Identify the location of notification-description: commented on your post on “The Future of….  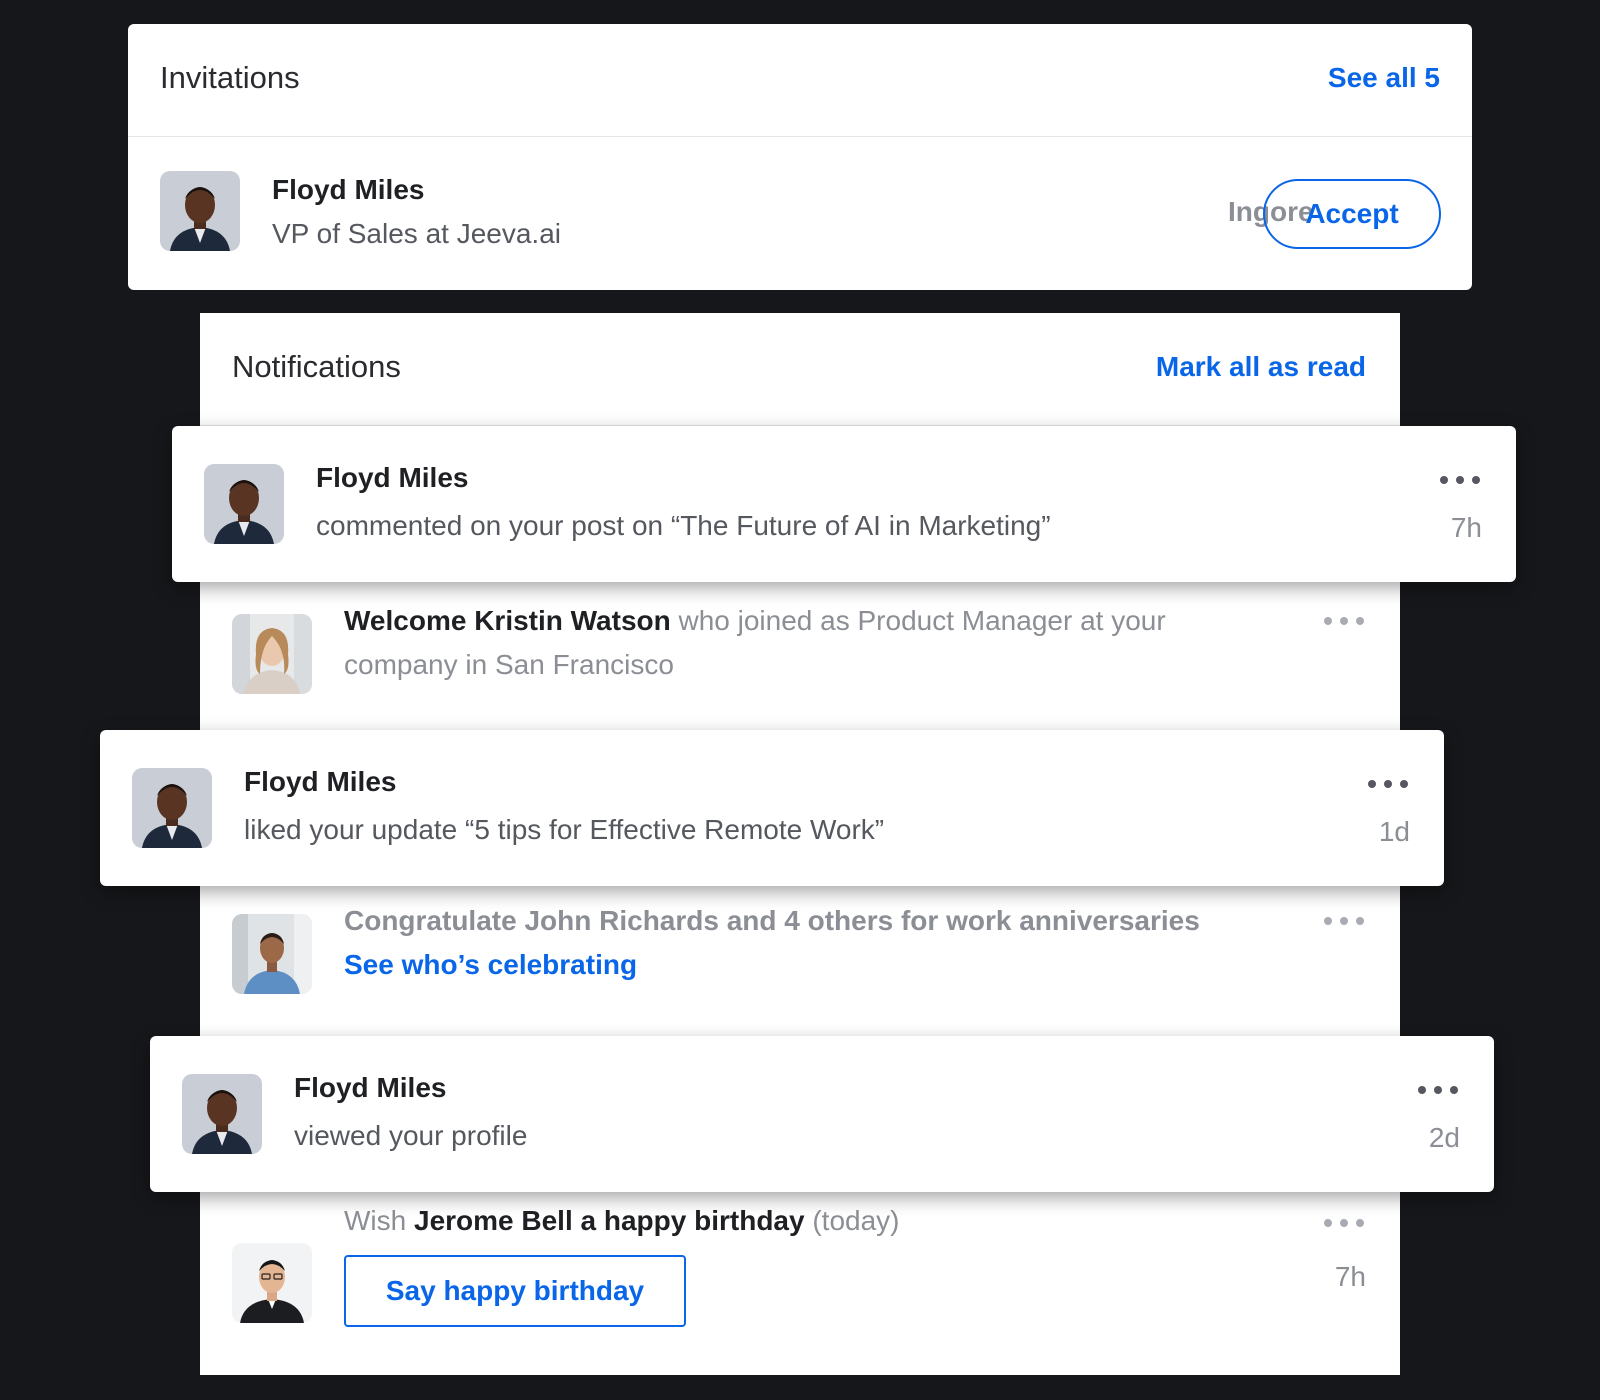
(683, 525).